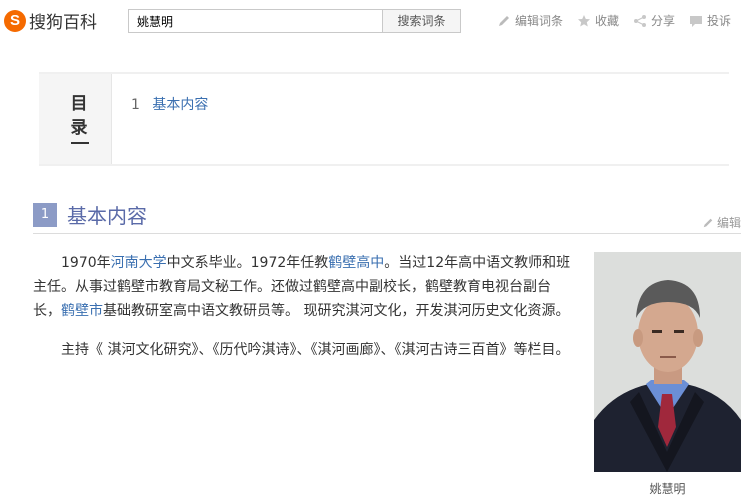 The image size is (751, 495). I want to click on favorite-action: 收藏, so click(598, 20).